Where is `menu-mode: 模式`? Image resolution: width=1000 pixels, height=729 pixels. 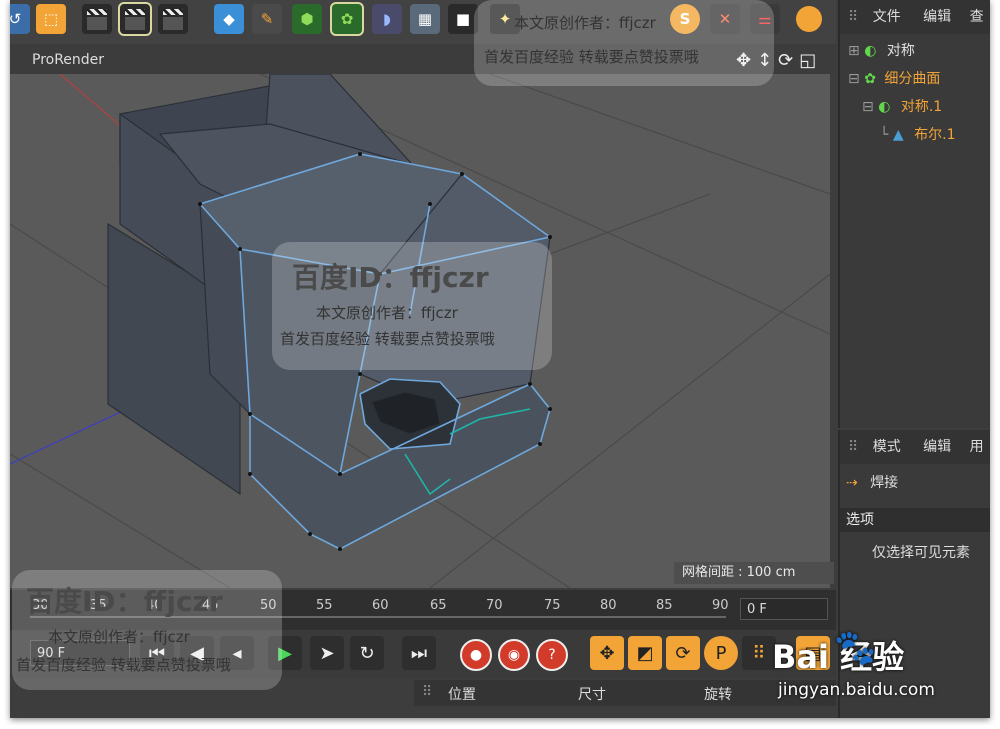
menu-mode: 模式 is located at coordinates (887, 447).